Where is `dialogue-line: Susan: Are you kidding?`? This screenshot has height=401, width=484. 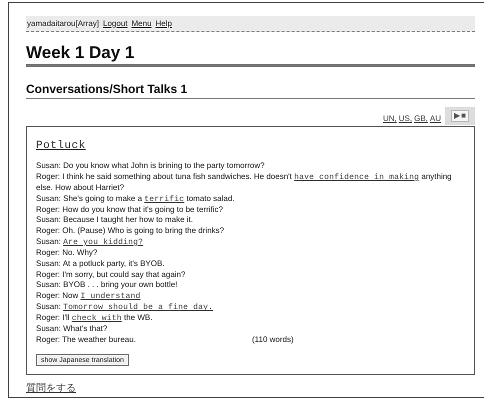 dialogue-line: Susan: Are you kidding? is located at coordinates (90, 242).